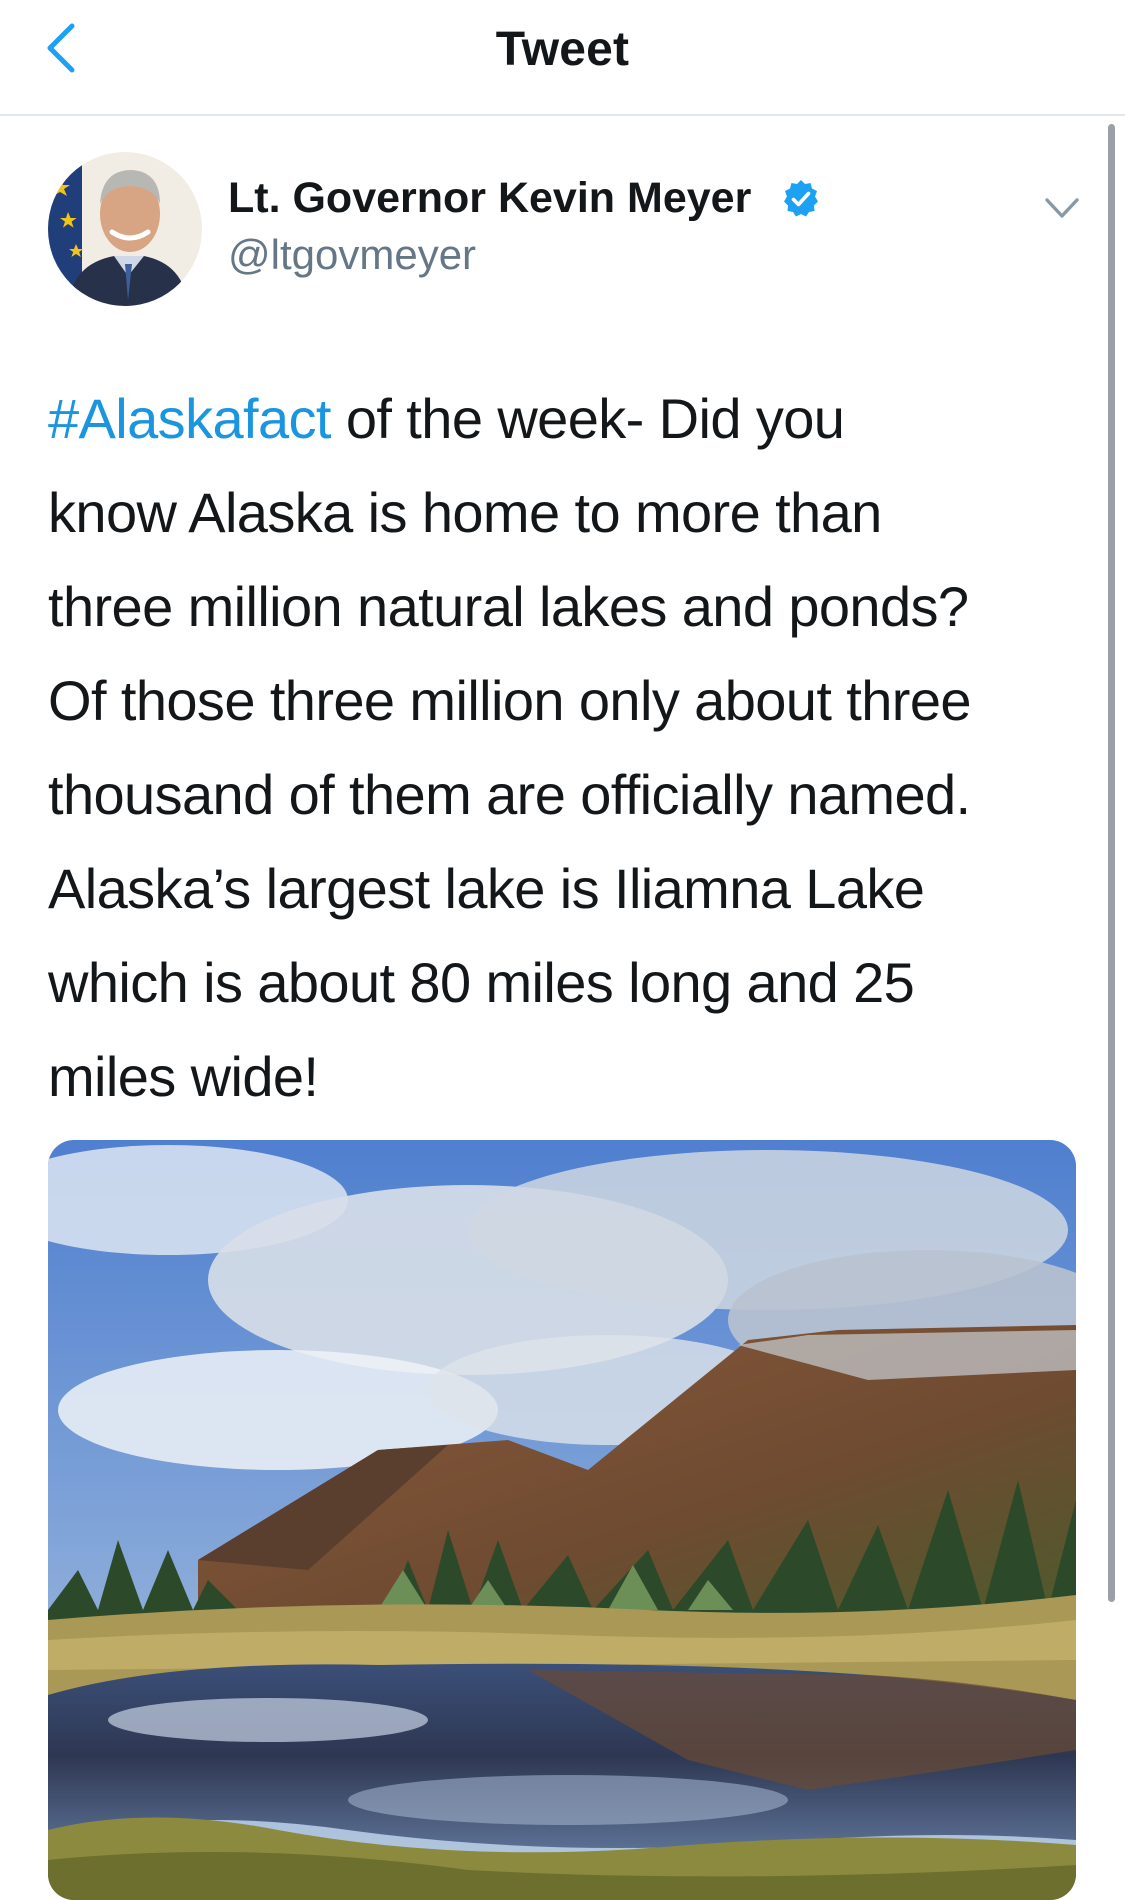 The width and height of the screenshot is (1125, 1900). I want to click on avatar, so click(125, 229).